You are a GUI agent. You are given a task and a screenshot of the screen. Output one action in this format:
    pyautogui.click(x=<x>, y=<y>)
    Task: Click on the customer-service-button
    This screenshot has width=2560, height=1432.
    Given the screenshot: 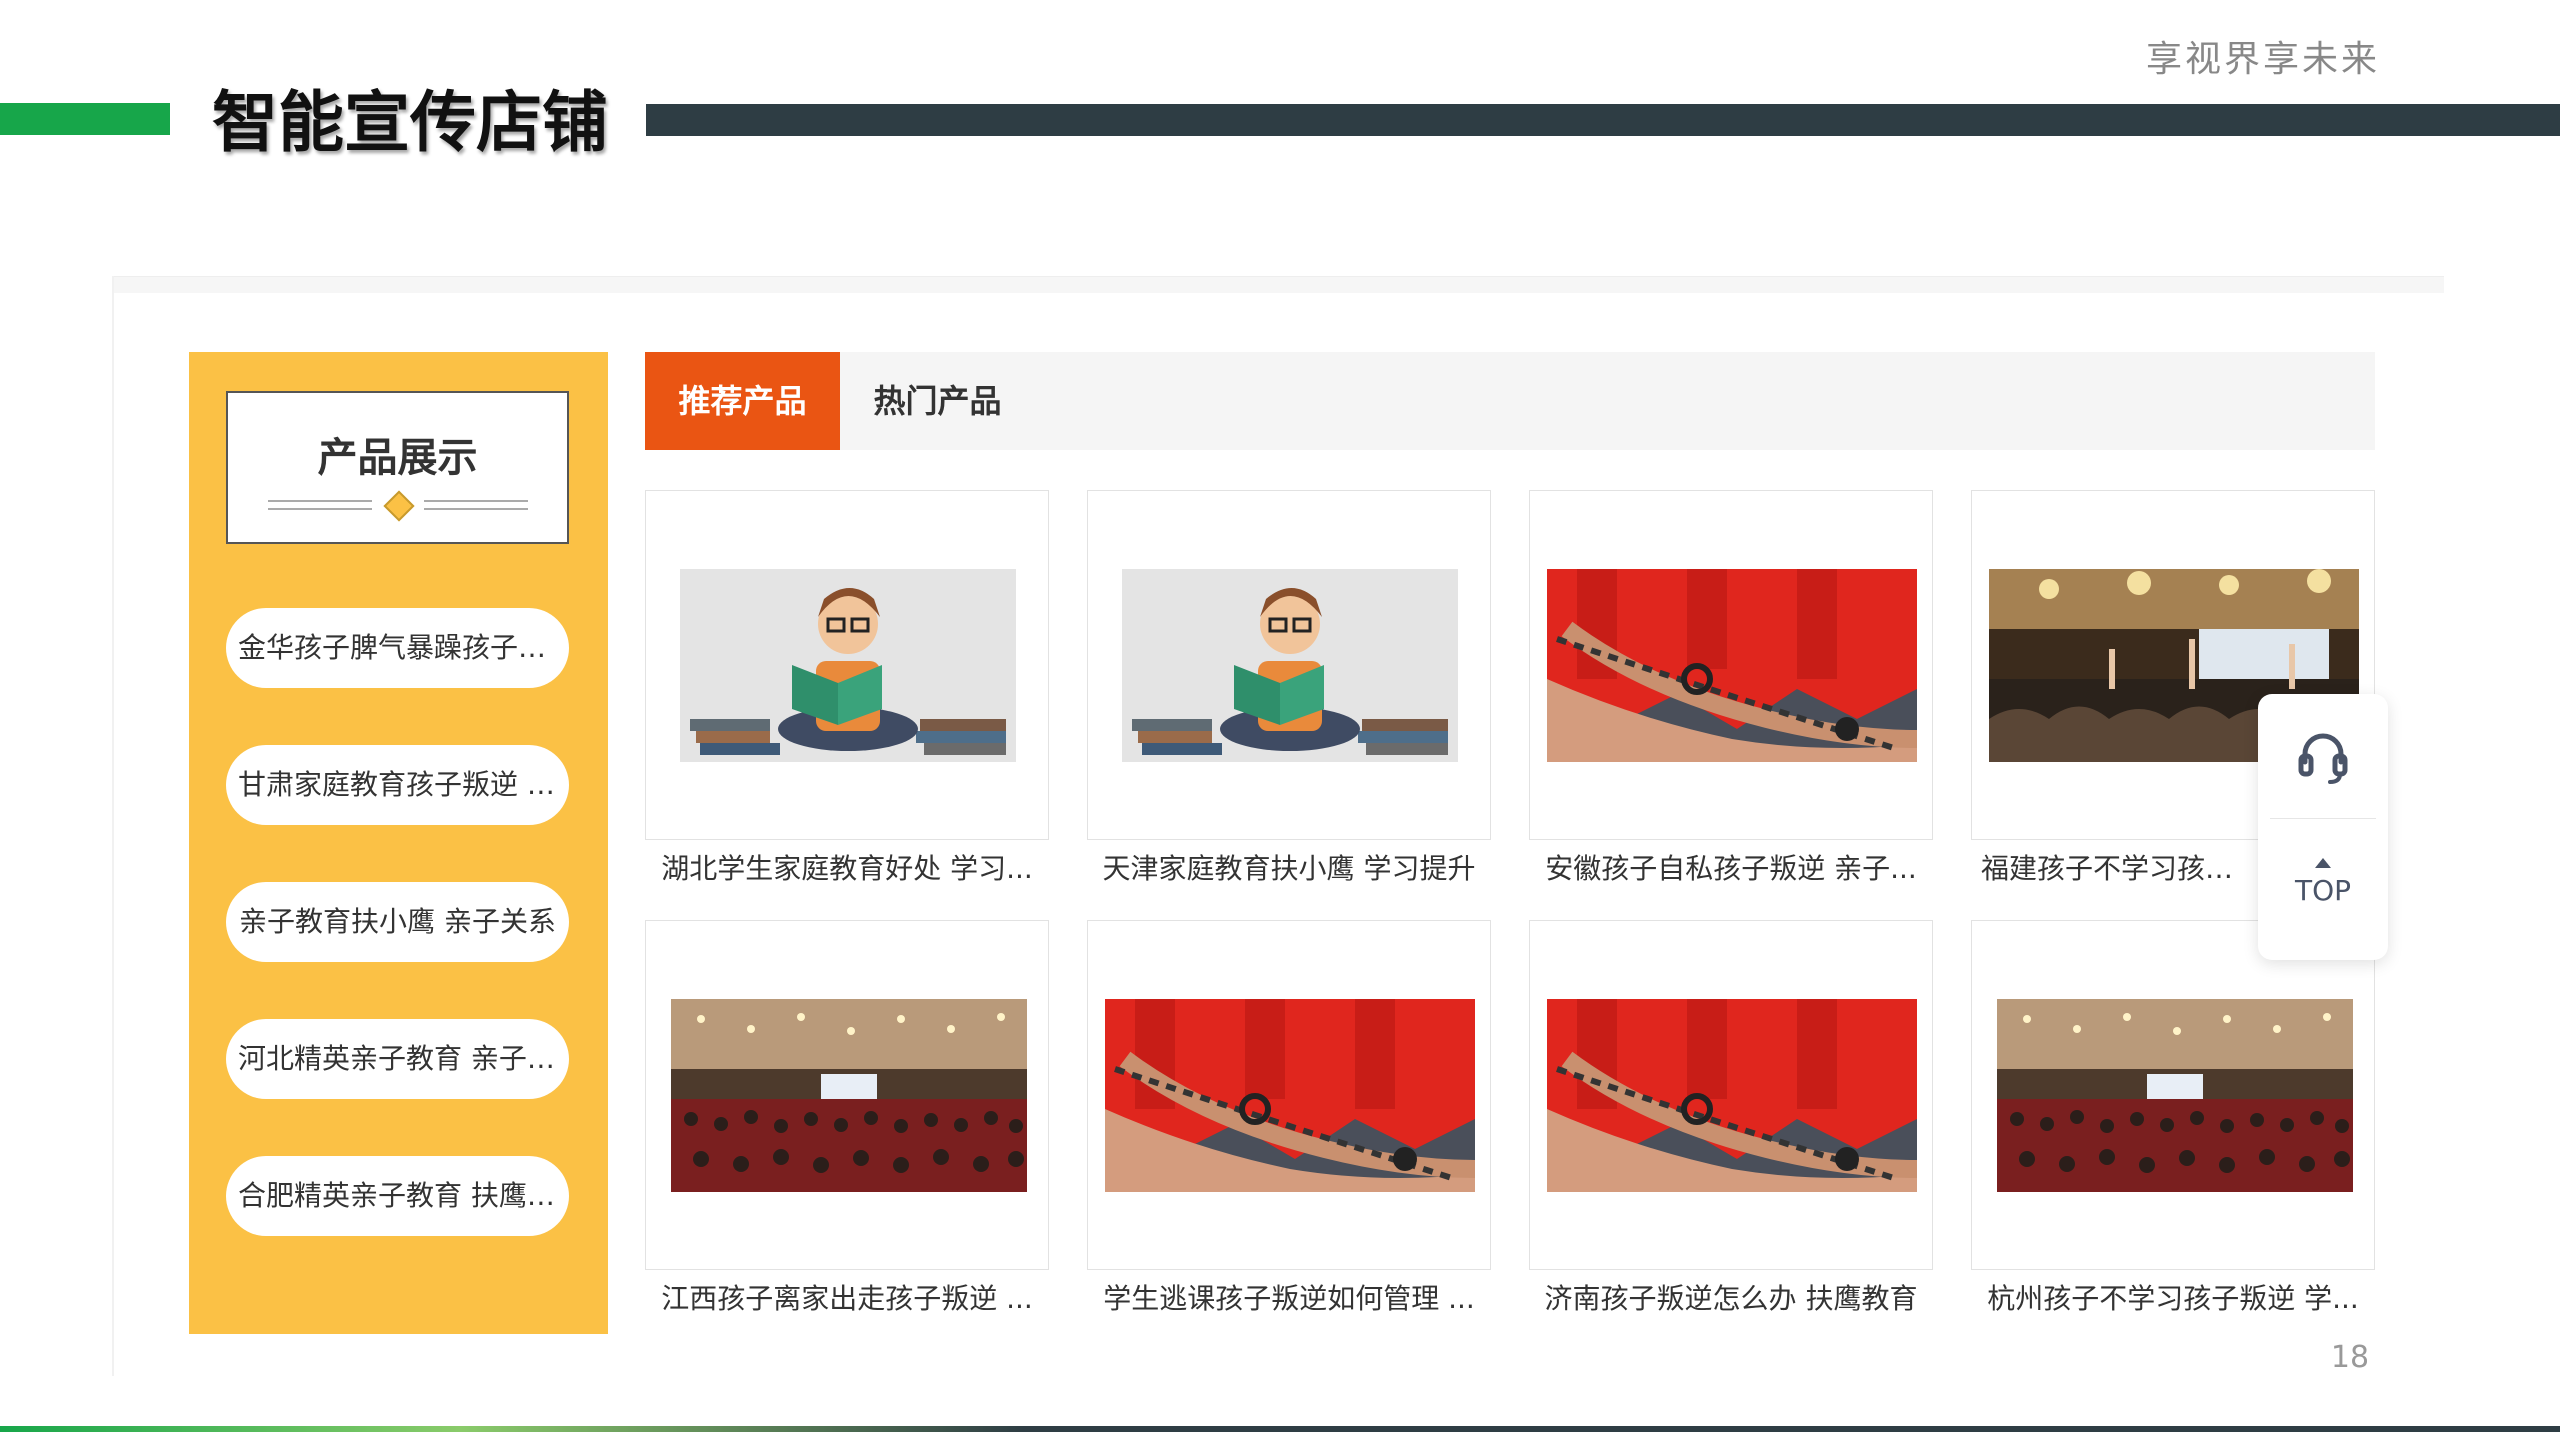 What is the action you would take?
    pyautogui.click(x=2323, y=756)
    